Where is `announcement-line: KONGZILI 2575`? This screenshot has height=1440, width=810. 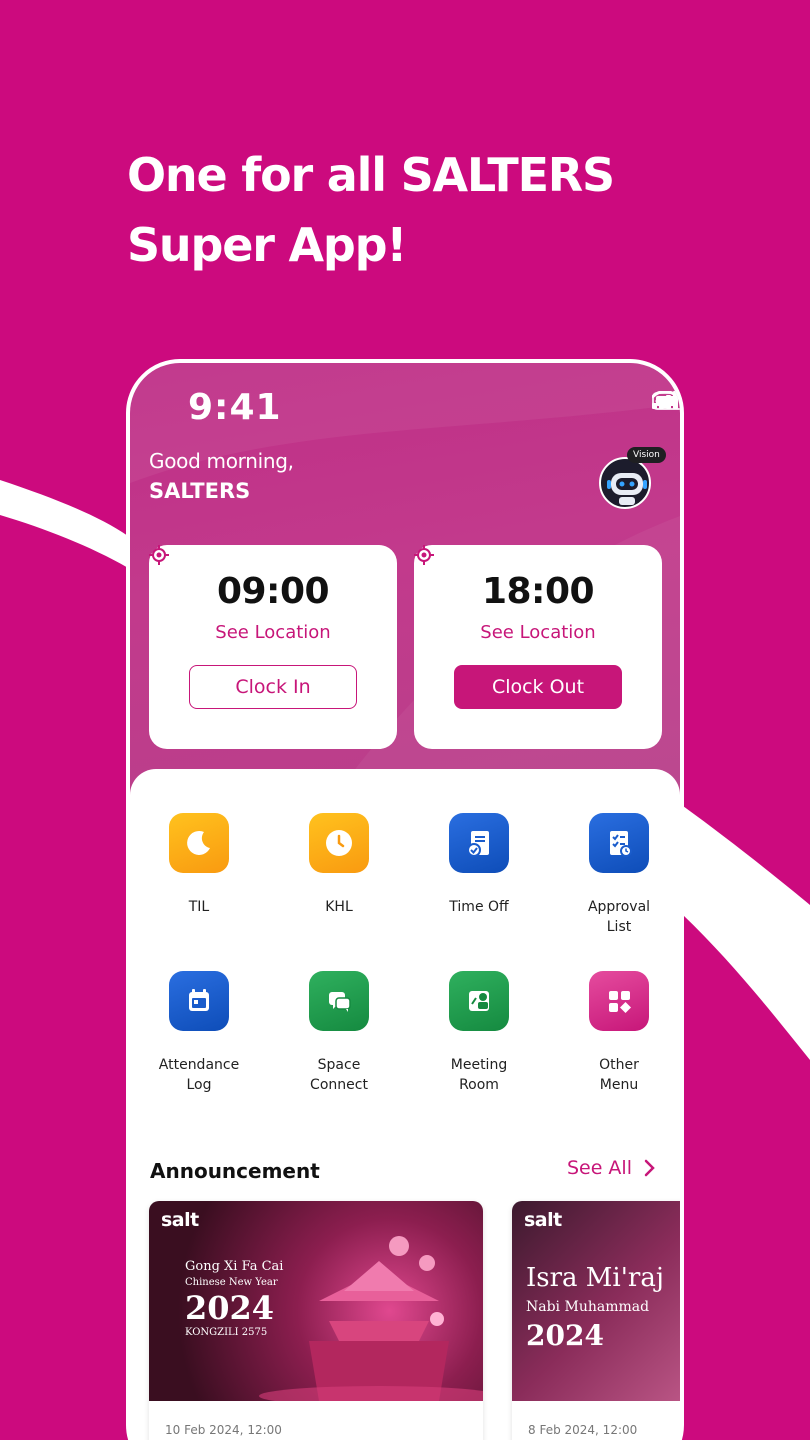
announcement-line: KONGZILI 2575 is located at coordinates (226, 1332).